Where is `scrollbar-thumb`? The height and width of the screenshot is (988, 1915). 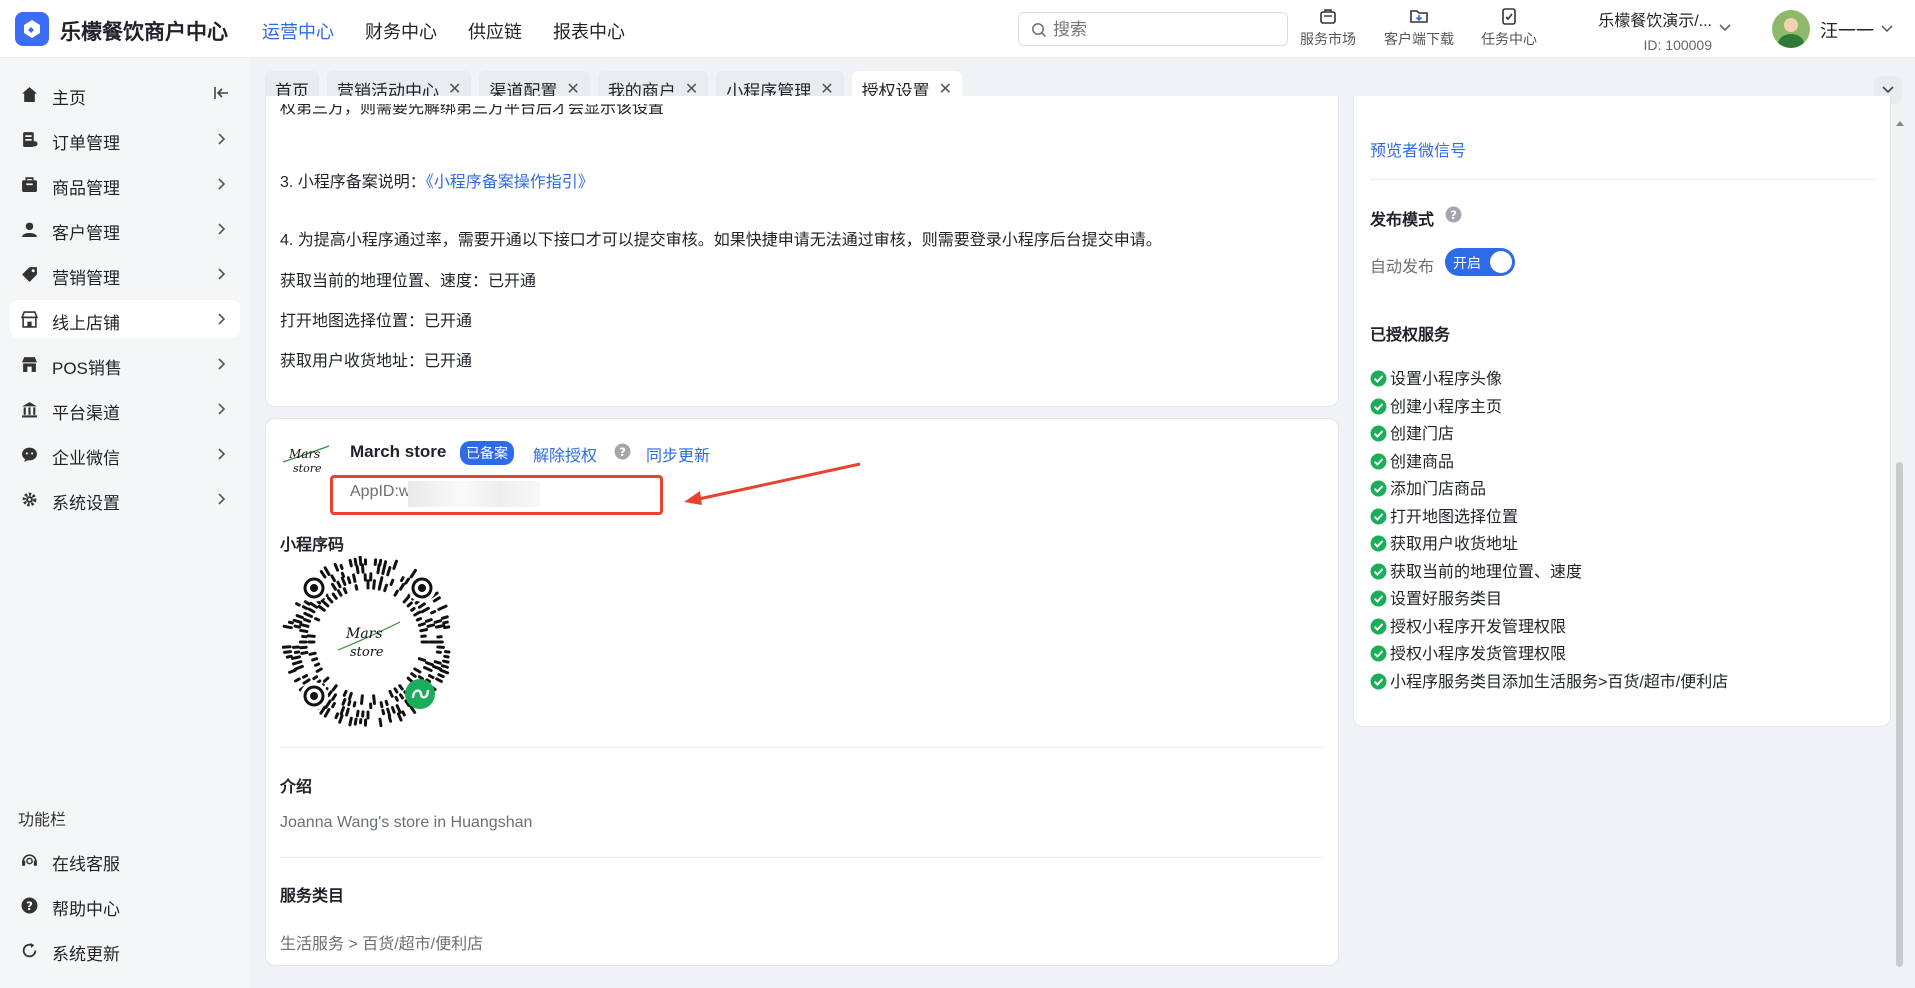 scrollbar-thumb is located at coordinates (1899, 714).